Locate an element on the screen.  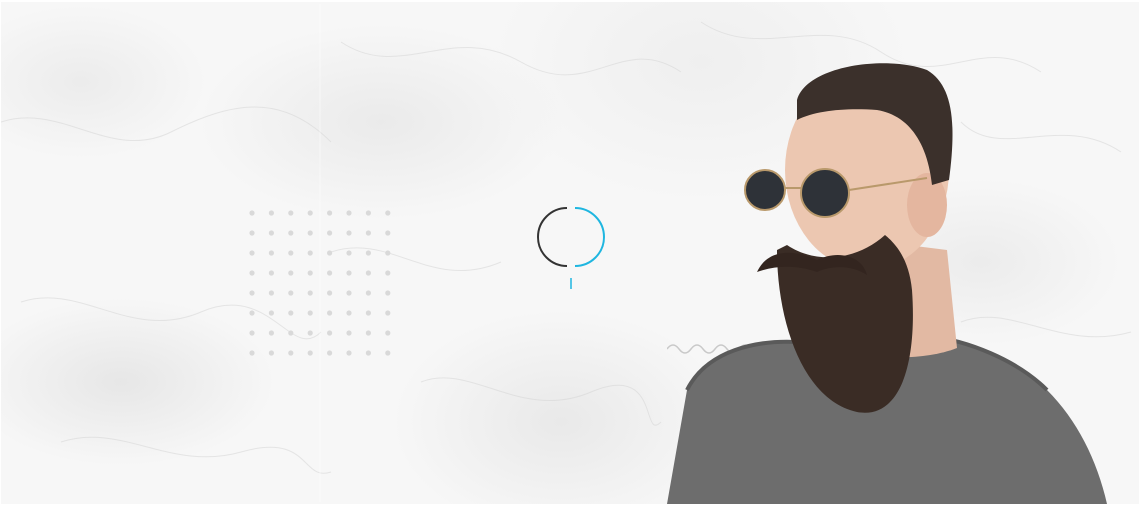
loading-spinner-icon is located at coordinates (571, 250).